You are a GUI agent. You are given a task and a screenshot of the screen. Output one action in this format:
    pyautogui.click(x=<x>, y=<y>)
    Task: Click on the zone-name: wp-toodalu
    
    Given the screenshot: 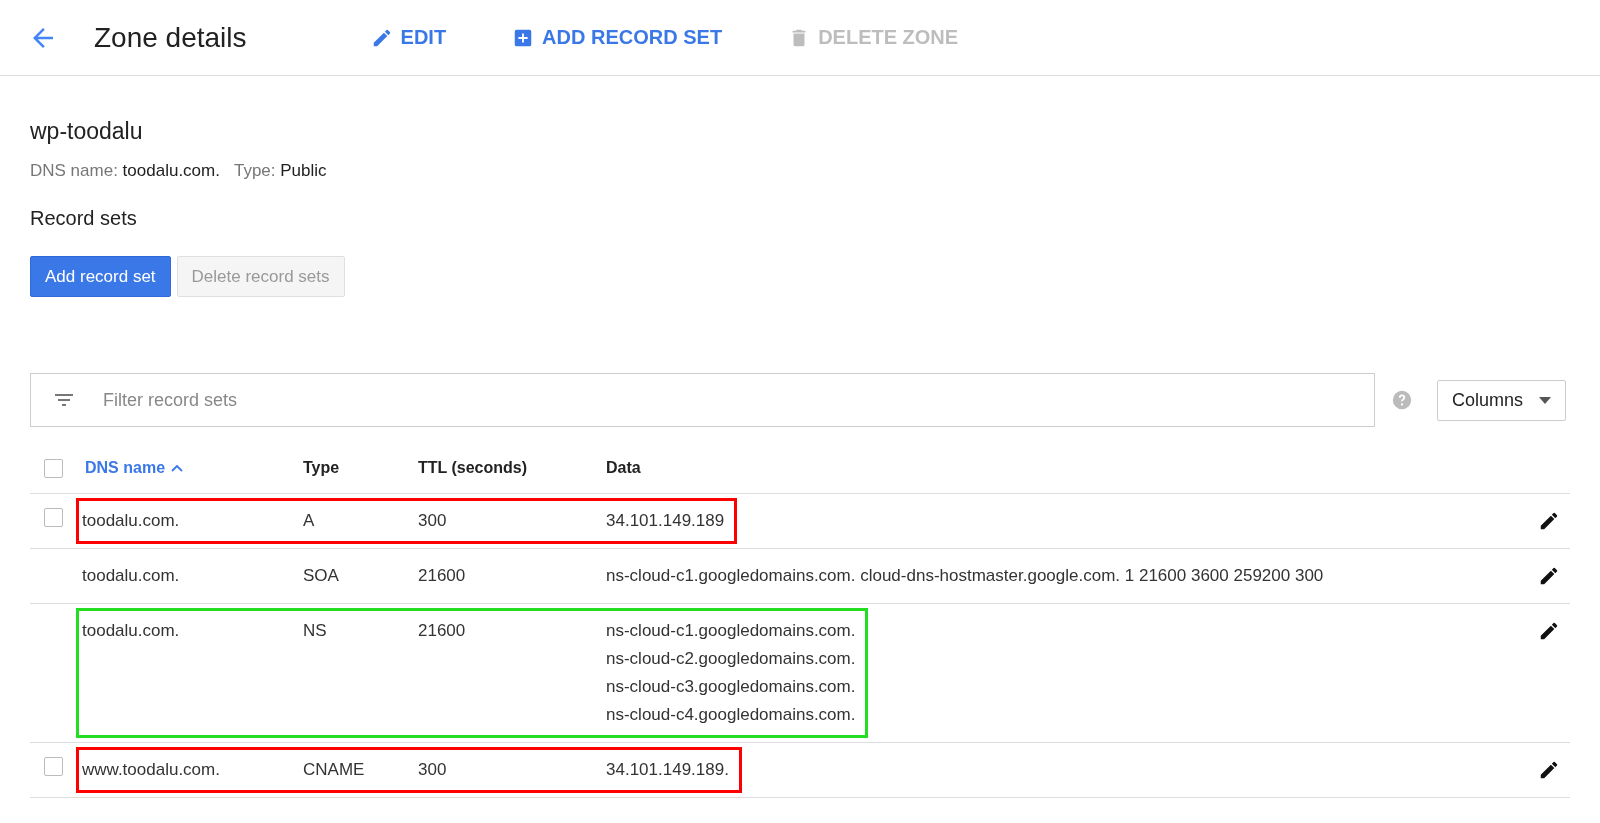 What is the action you would take?
    pyautogui.click(x=87, y=131)
    